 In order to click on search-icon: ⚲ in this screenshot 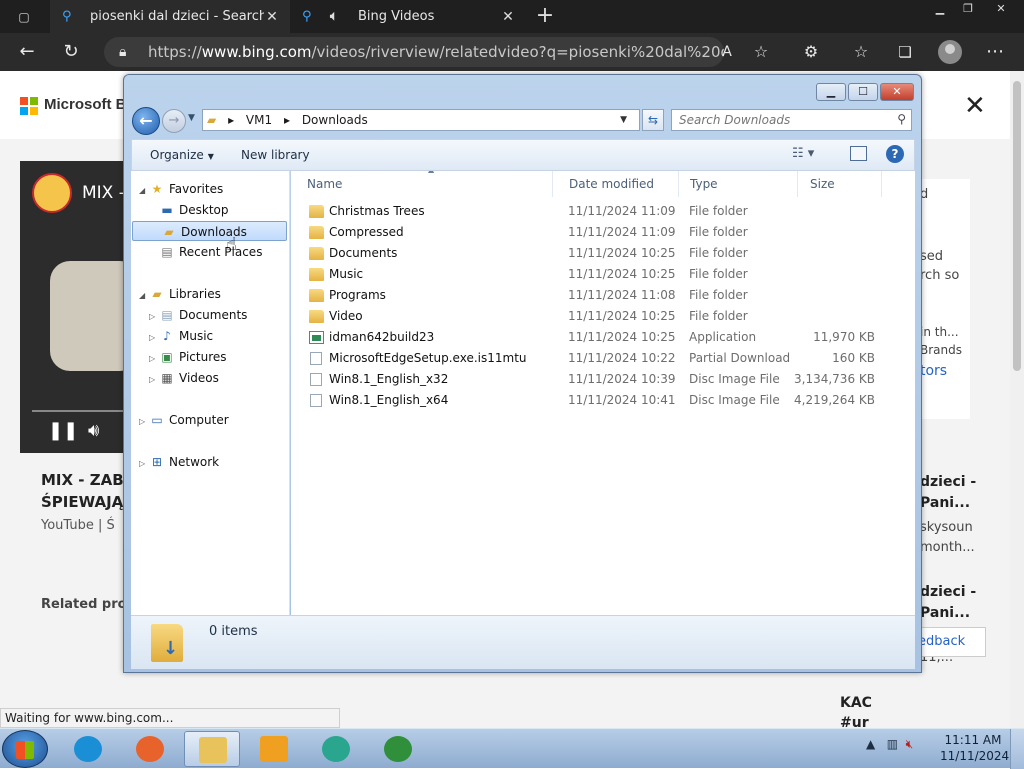, I will do `click(901, 119)`.